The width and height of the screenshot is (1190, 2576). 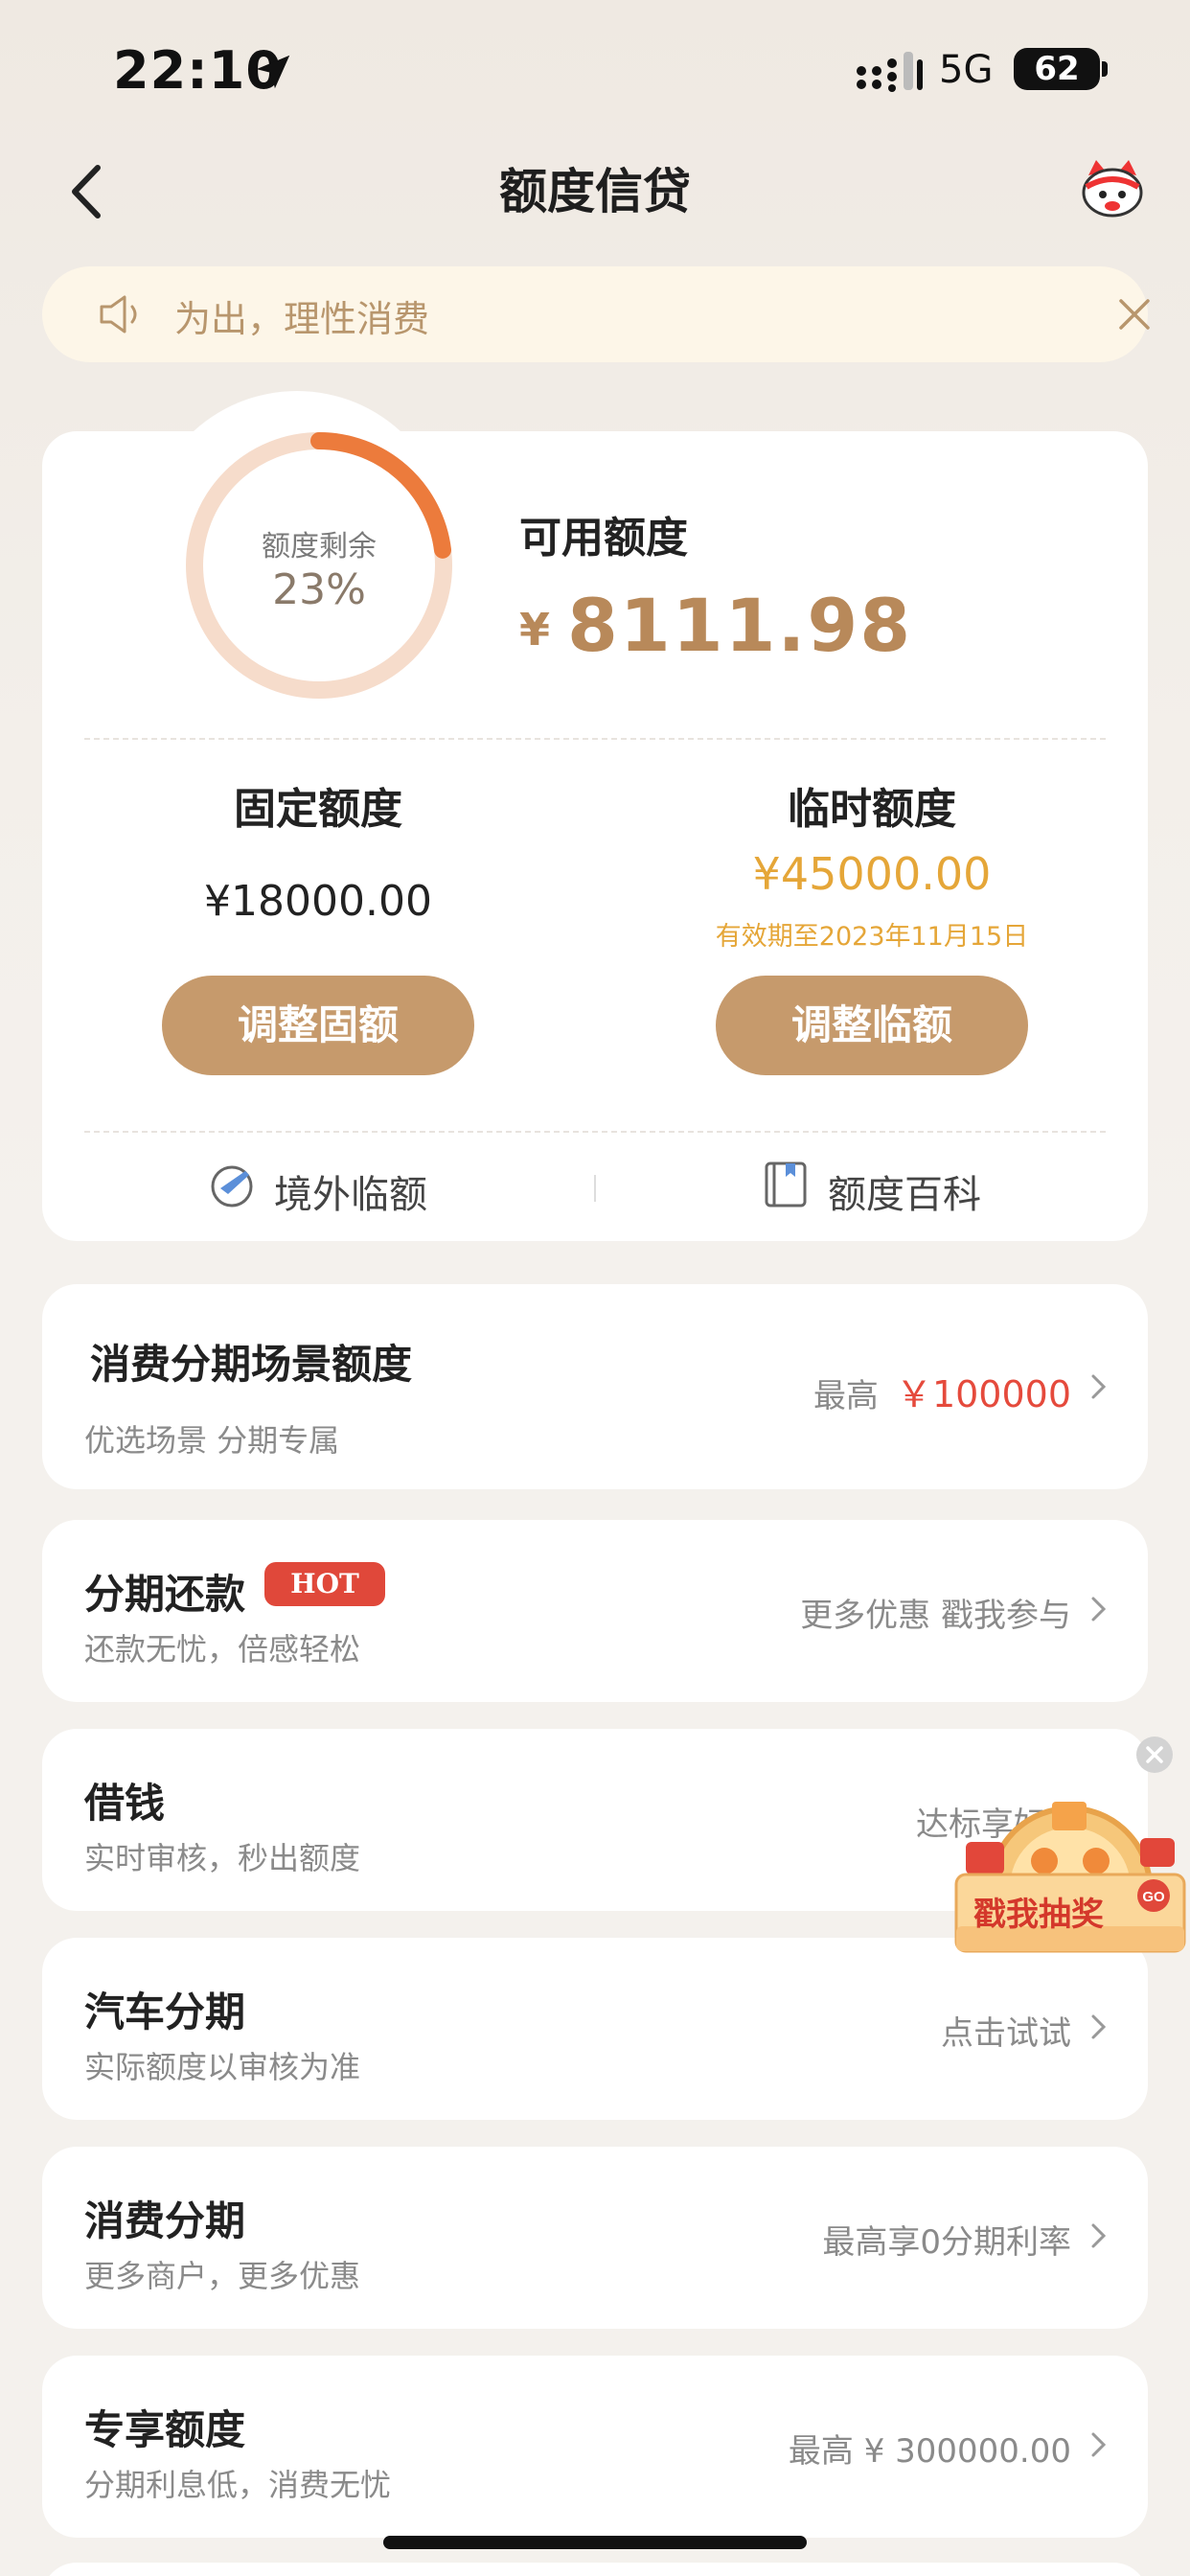 What do you see at coordinates (604, 538) in the screenshot?
I see `available-credit-label: 可用额度` at bounding box center [604, 538].